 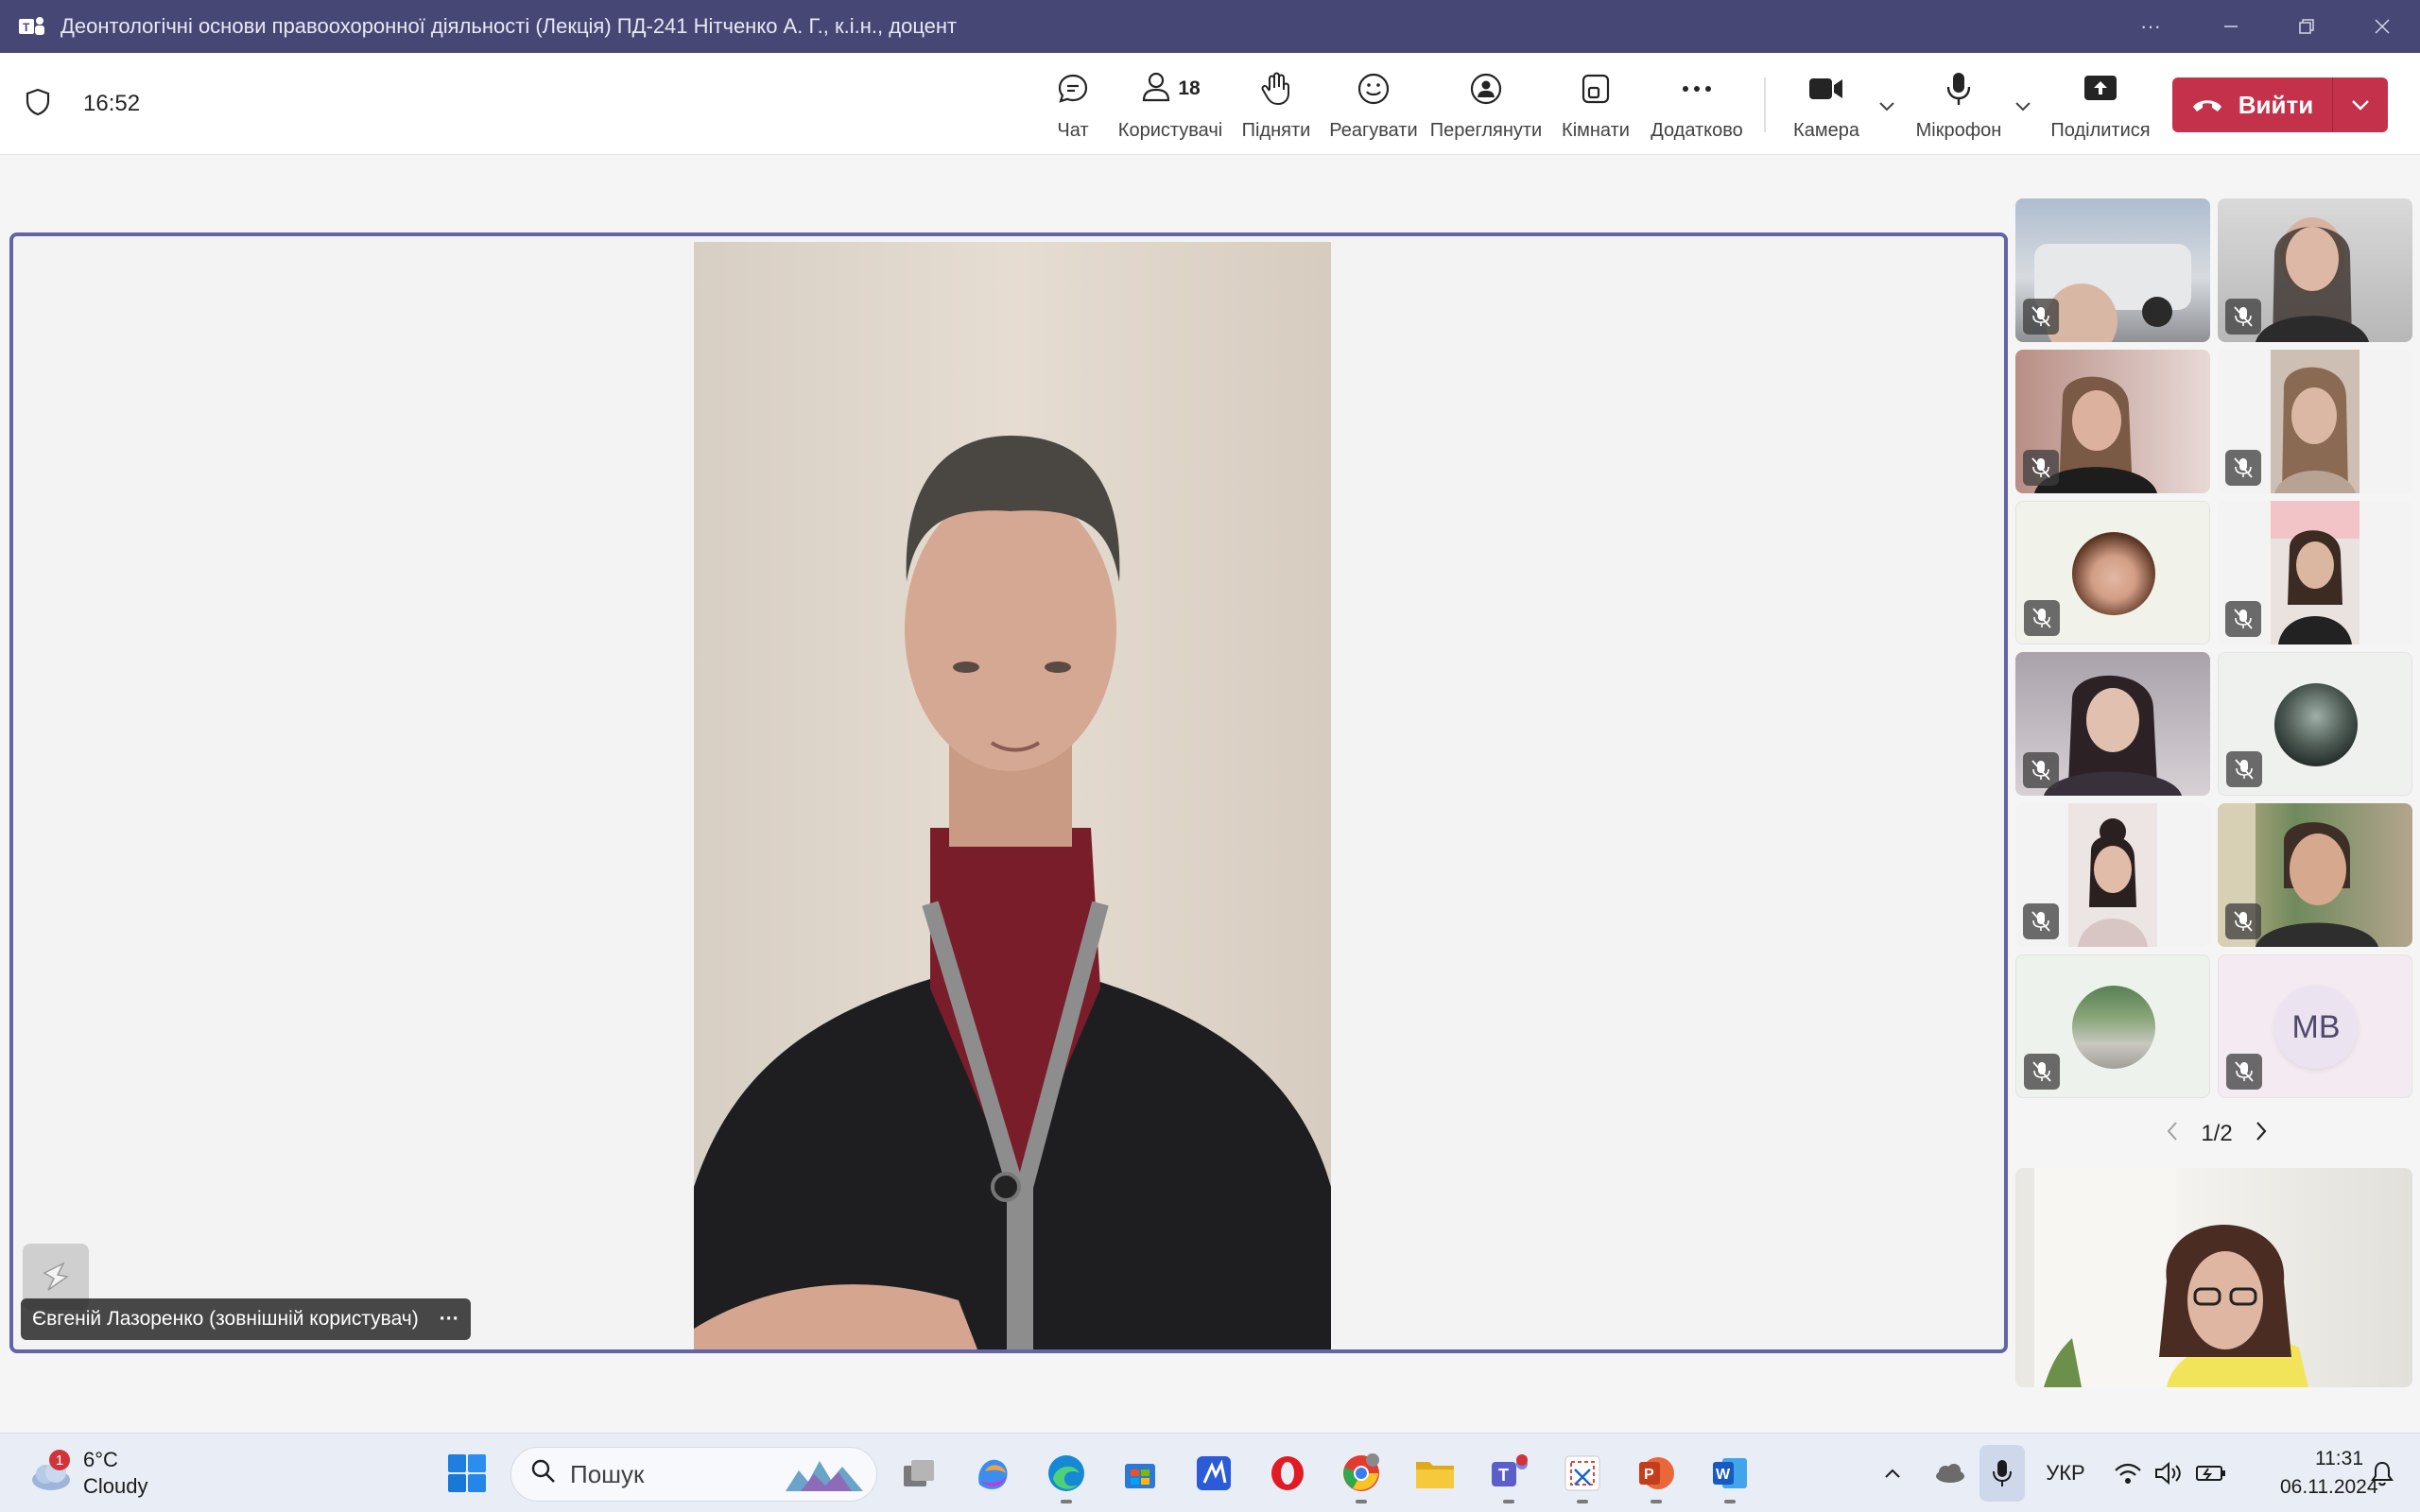 What do you see at coordinates (38, 104) in the screenshot?
I see `shield-icon` at bounding box center [38, 104].